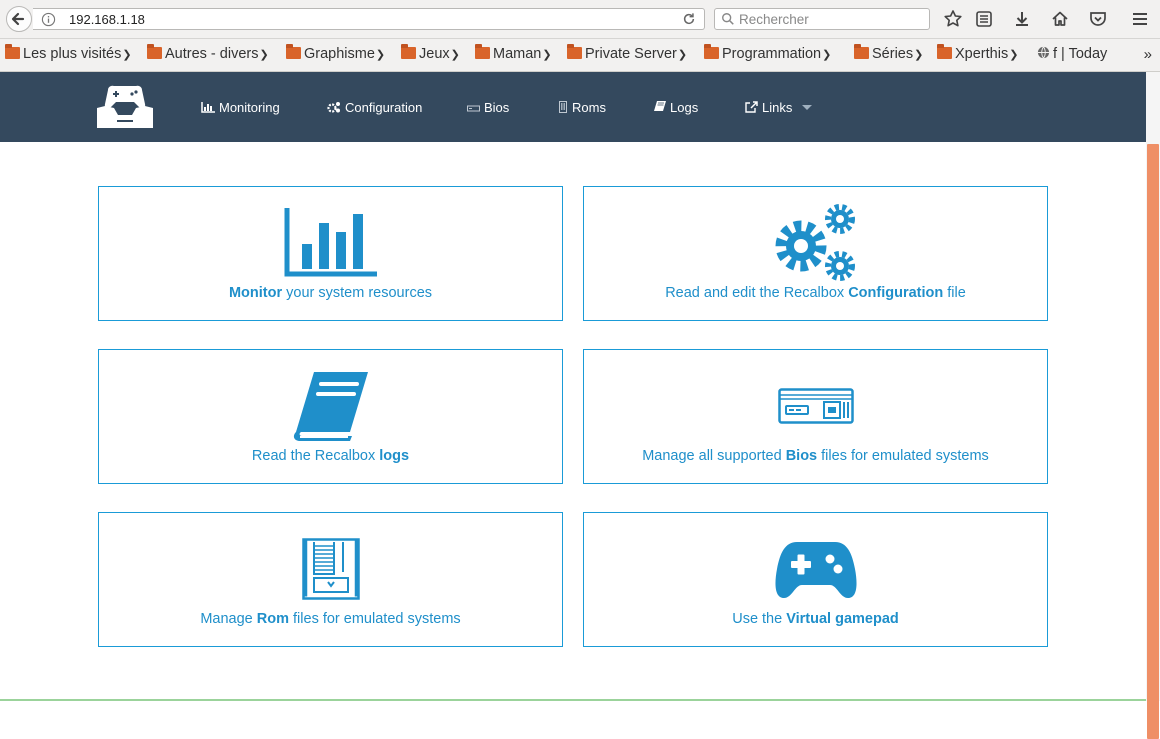 Image resolution: width=1160 pixels, height=739 pixels. I want to click on back-button, so click(19, 19).